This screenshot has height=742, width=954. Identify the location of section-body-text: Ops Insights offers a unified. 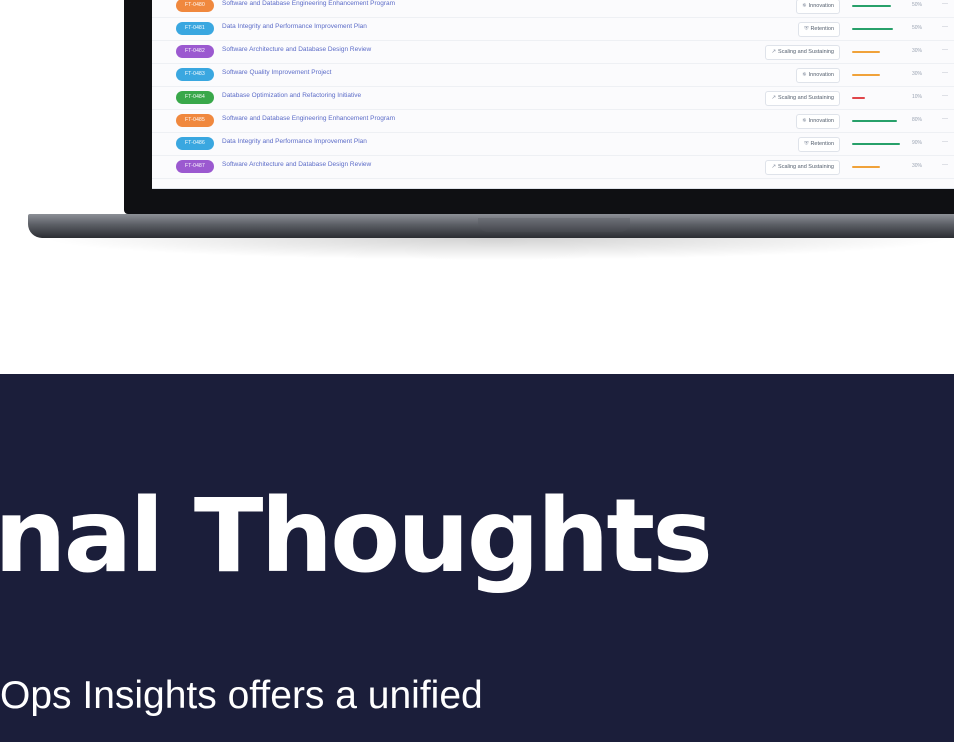
(241, 695).